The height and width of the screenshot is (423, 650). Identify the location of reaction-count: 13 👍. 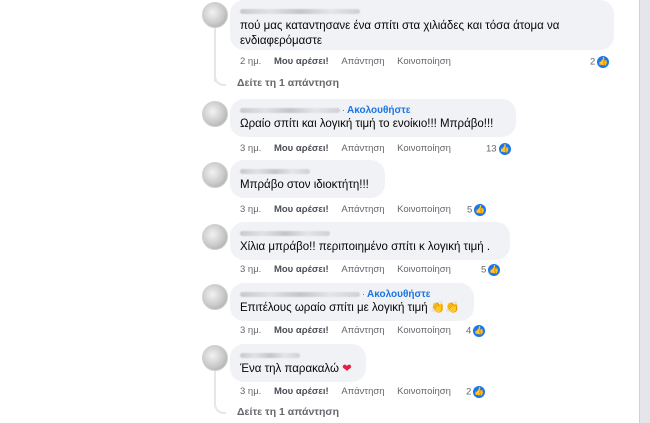
(499, 149).